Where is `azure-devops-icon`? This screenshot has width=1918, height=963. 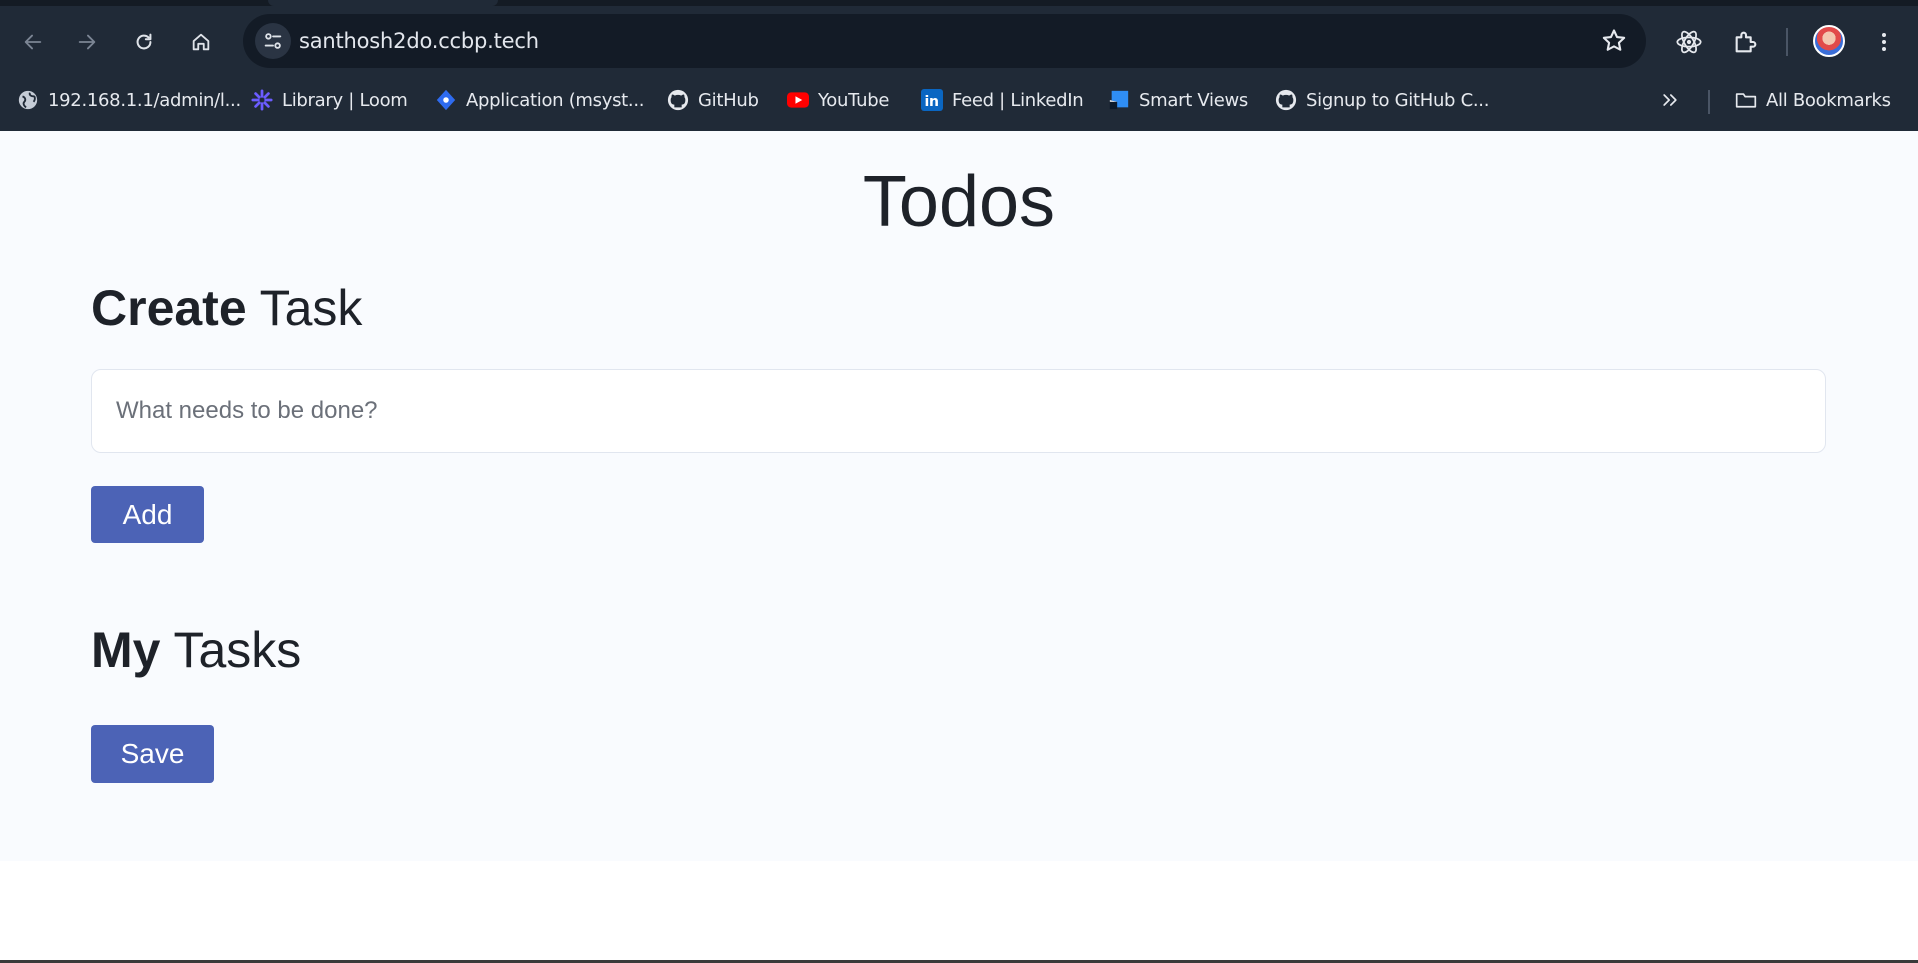 azure-devops-icon is located at coordinates (446, 100).